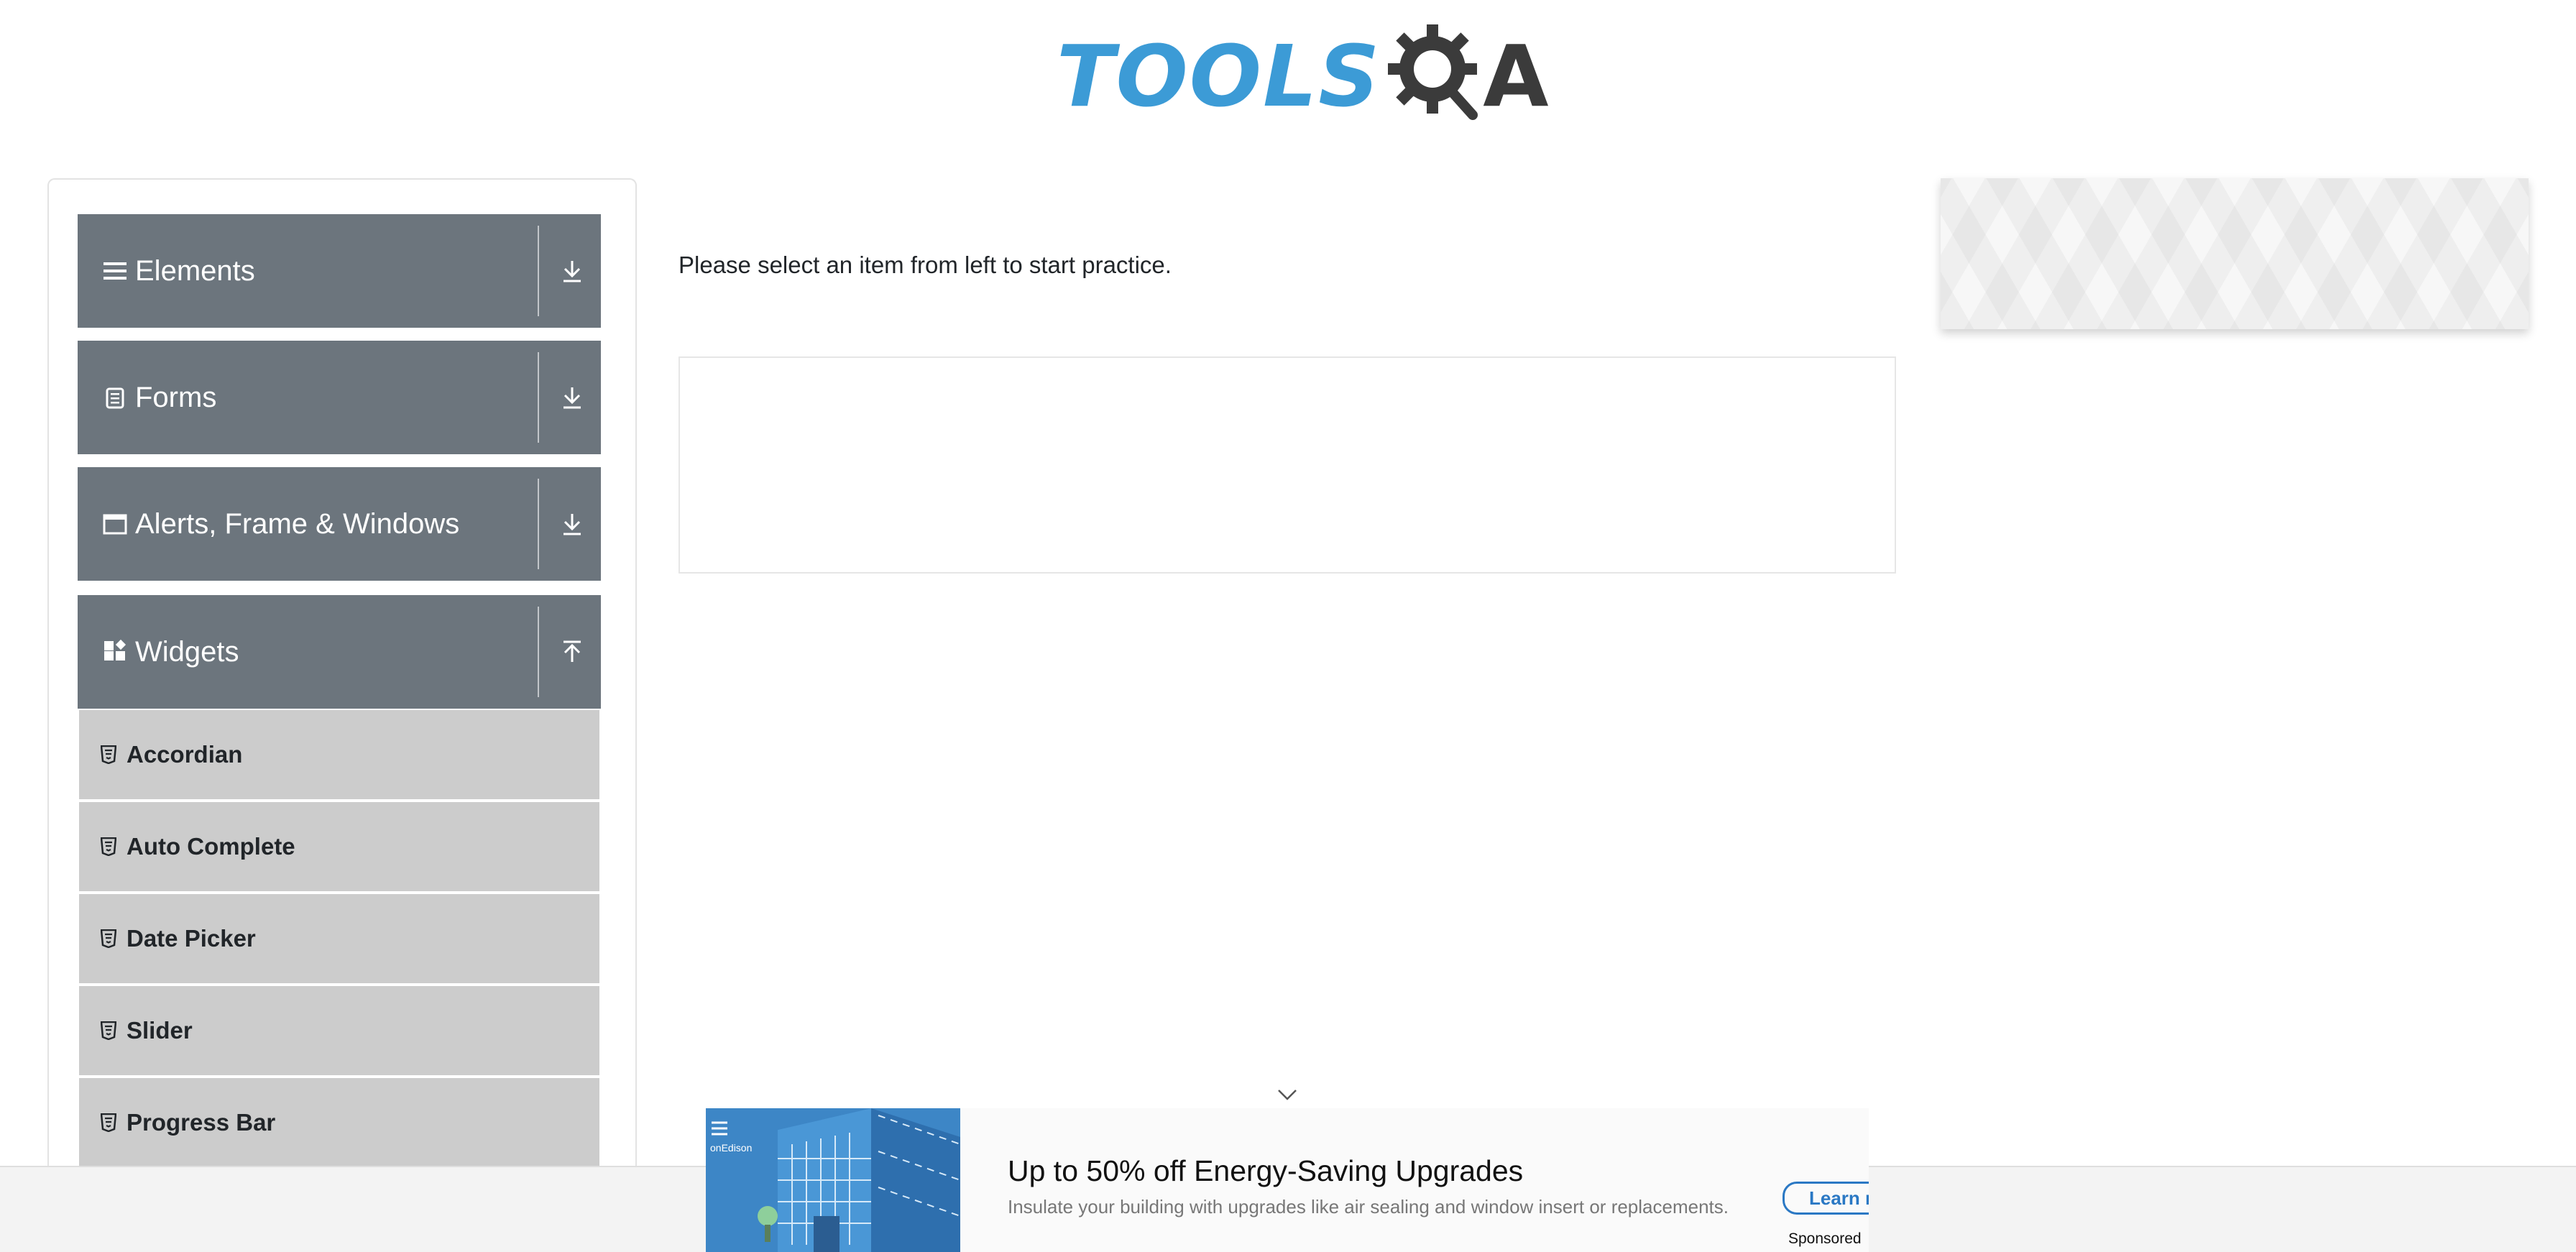 Image resolution: width=2576 pixels, height=1252 pixels. I want to click on logo-tools-text: TOOLS, so click(1219, 76).